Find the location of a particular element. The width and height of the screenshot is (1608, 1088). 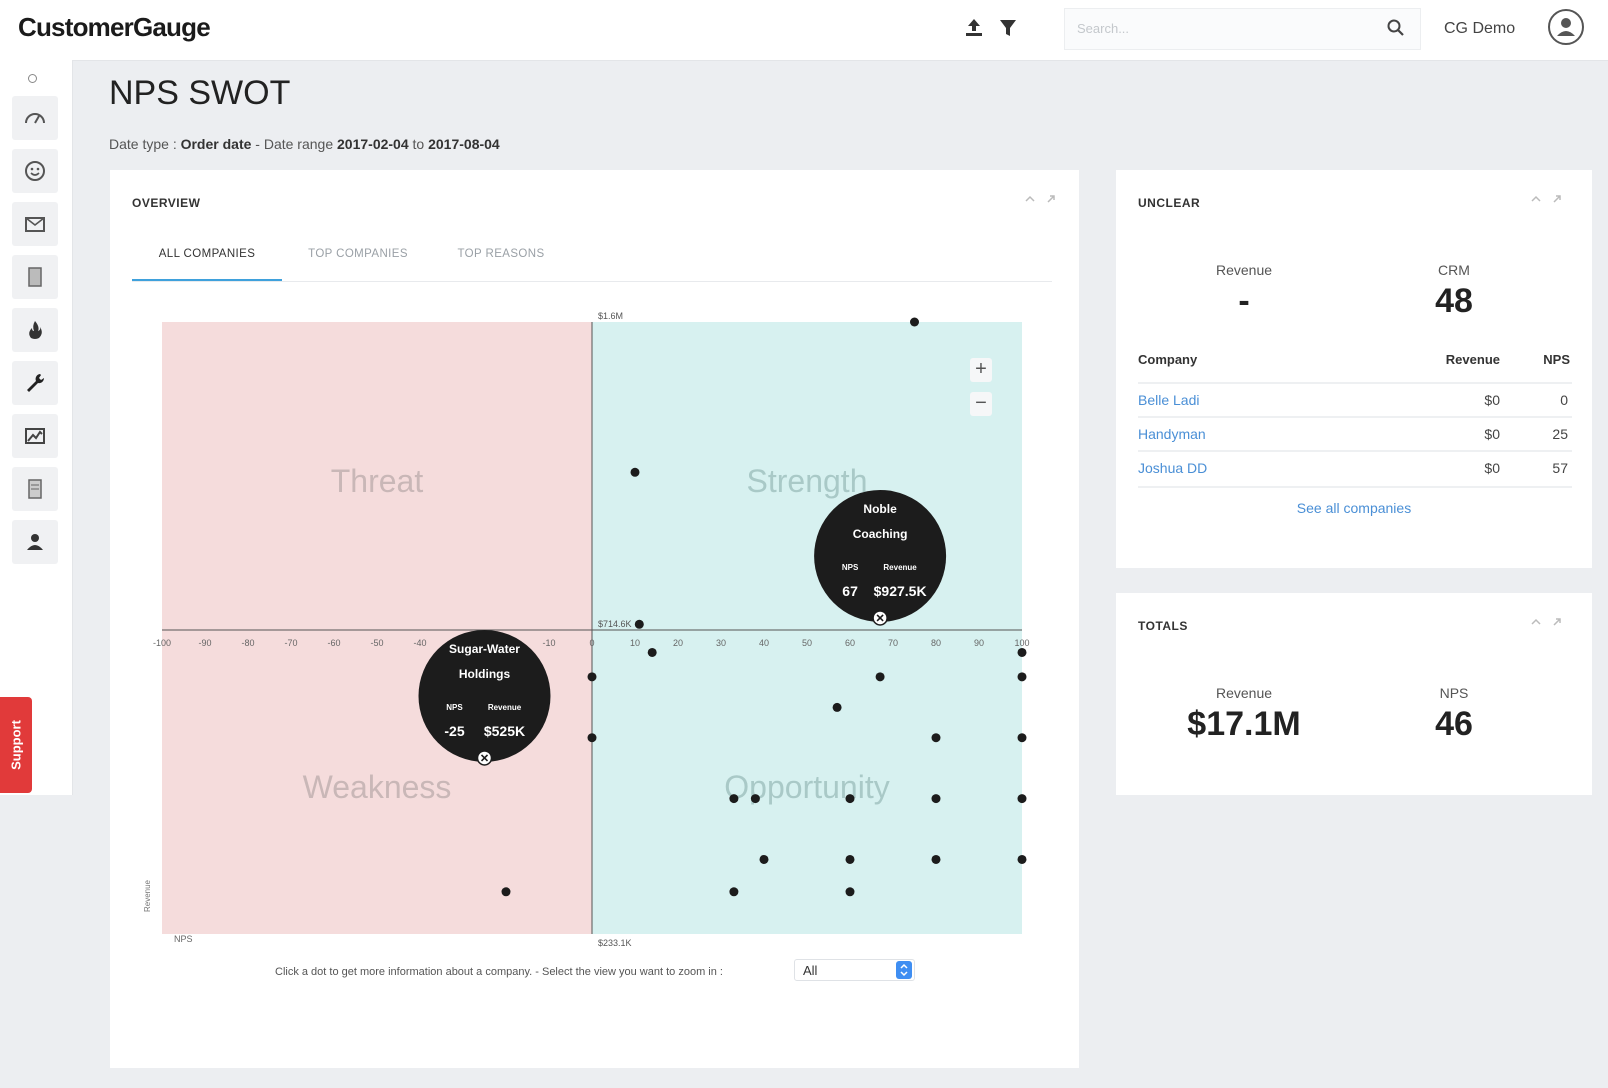

unclear-title: UNCLEAR is located at coordinates (1169, 203).